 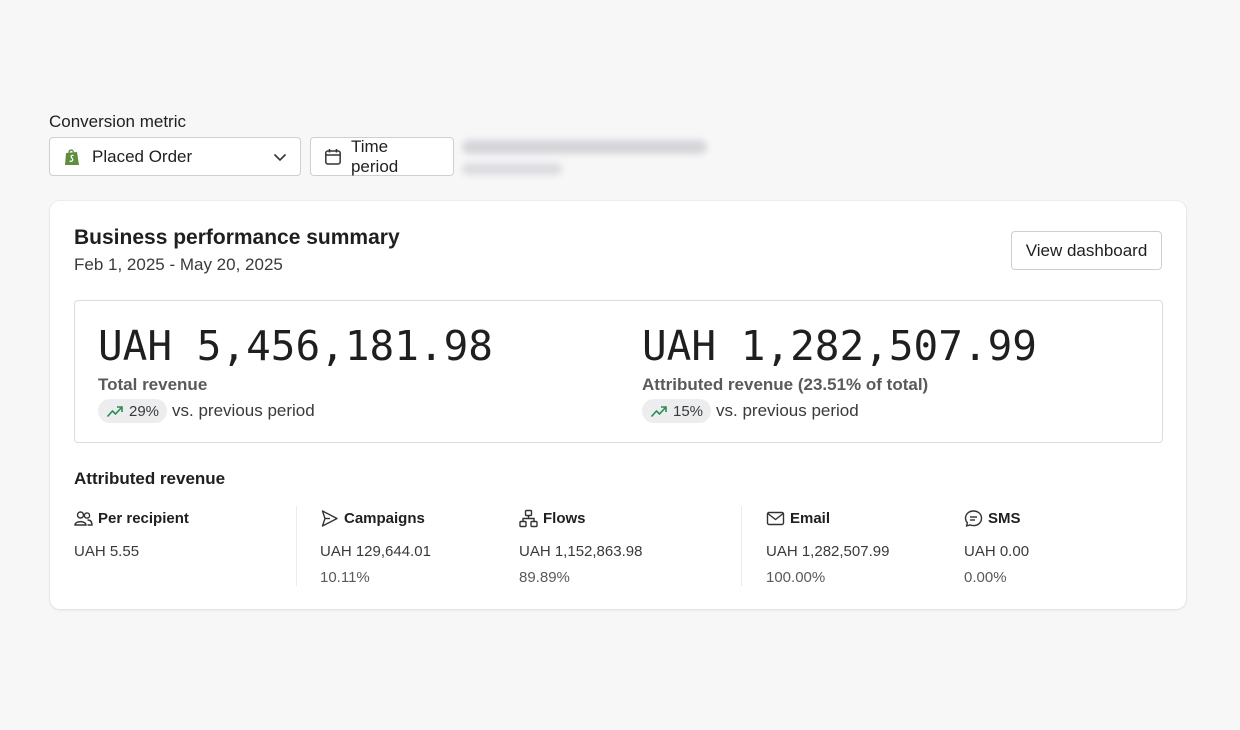 I want to click on flows-column: Flows UAH 1,152,863.98 89.89%, so click(x=580, y=546).